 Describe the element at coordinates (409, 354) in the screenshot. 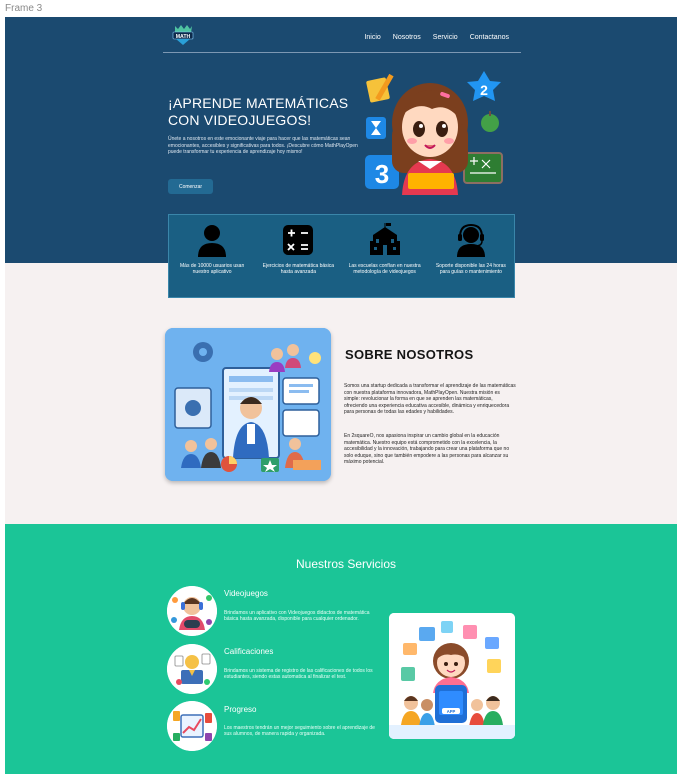

I see `about-title: SOBRE NOSOTROS` at that location.